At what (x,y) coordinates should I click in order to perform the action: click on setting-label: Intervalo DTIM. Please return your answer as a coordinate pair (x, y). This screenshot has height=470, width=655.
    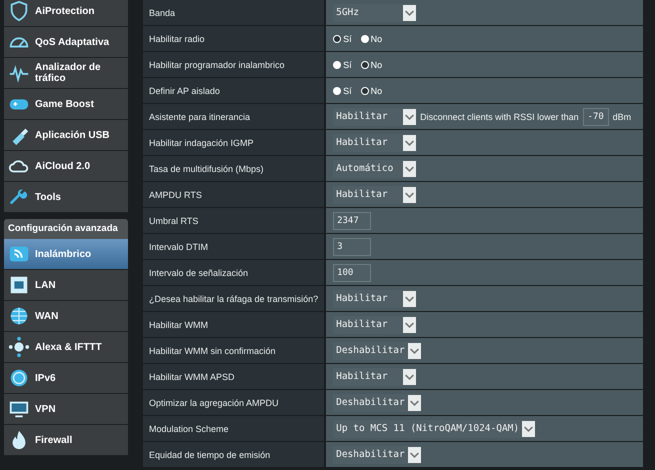
    Looking at the image, I should click on (234, 247).